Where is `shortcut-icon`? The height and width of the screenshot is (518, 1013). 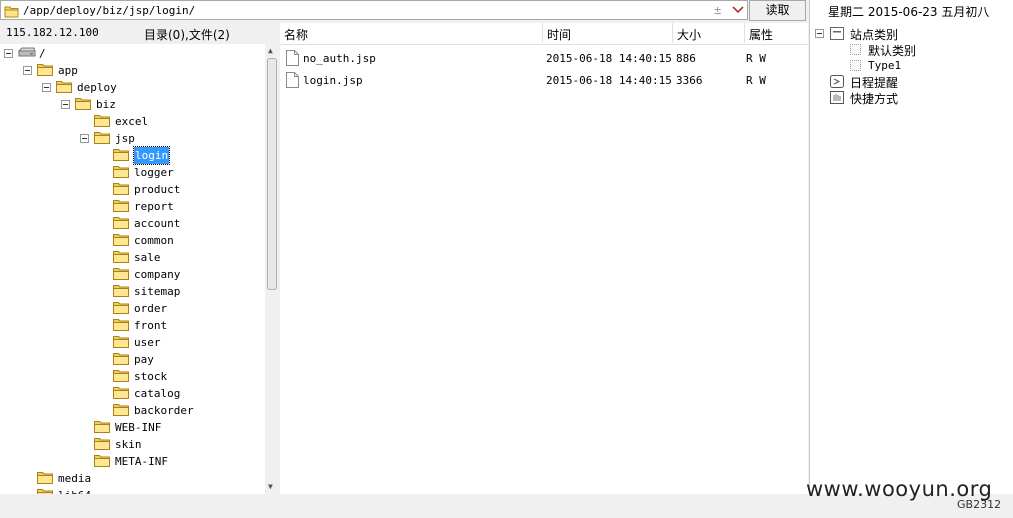
shortcut-icon is located at coordinates (837, 97).